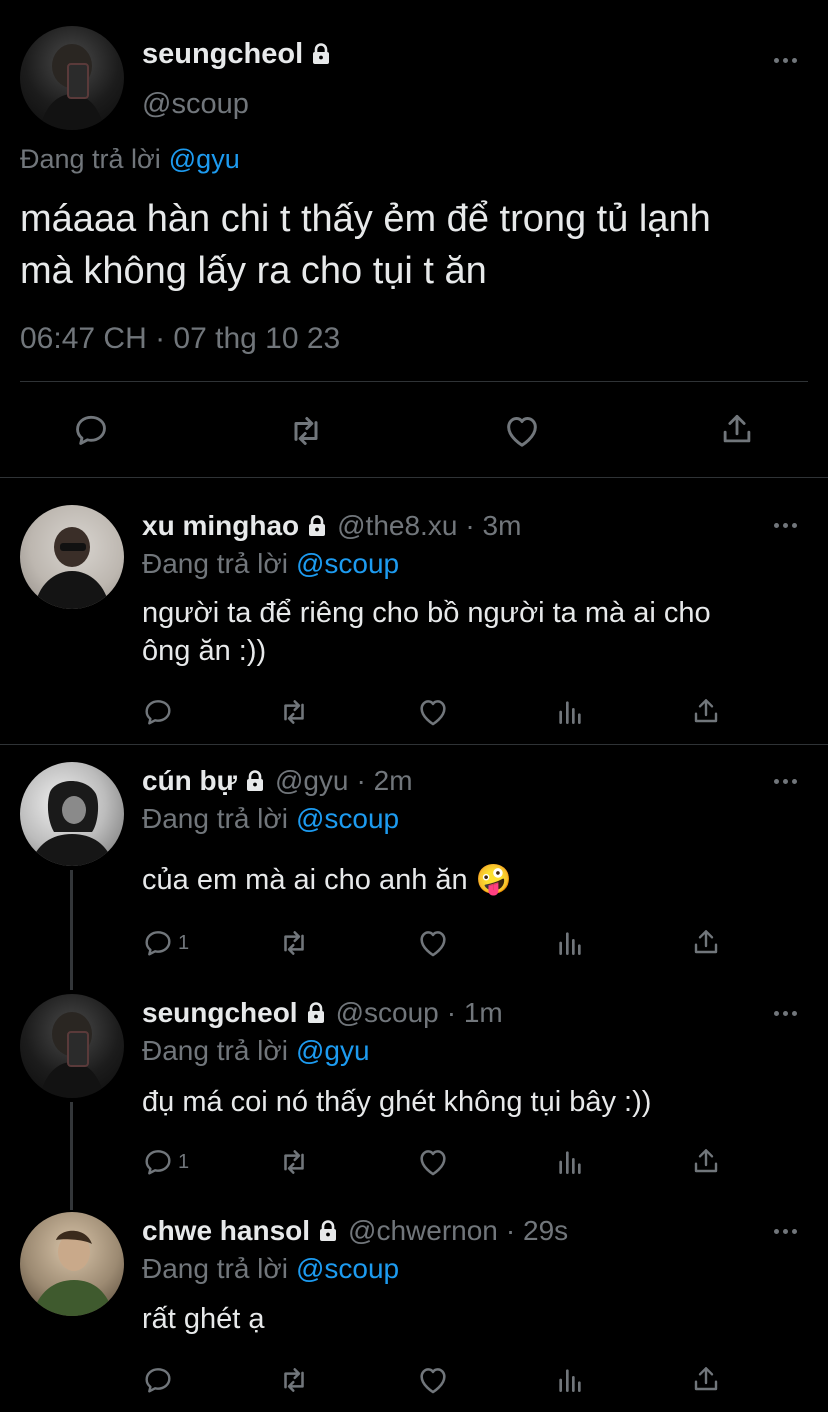 The height and width of the screenshot is (1412, 828). Describe the element at coordinates (180, 339) in the screenshot. I see `tweet-timestamp: 06:47 CH · 07 thg 10 23` at that location.